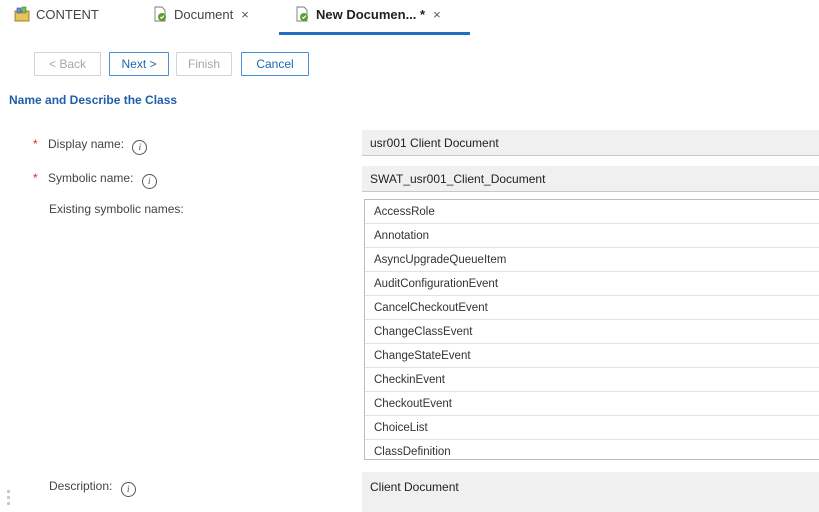 This screenshot has height=512, width=819. I want to click on list-item: ChangeClassEvent, so click(592, 332).